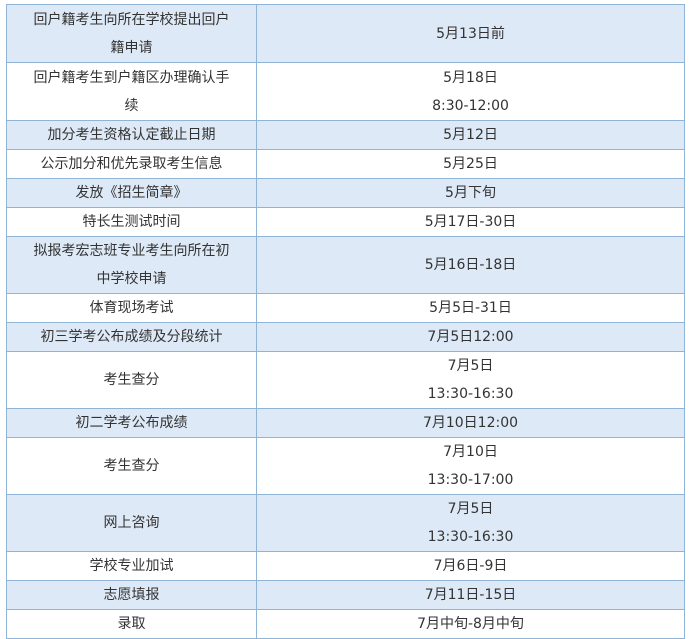 Image resolution: width=691 pixels, height=639 pixels. Describe the element at coordinates (470, 566) in the screenshot. I see `event-date-cell: 7月6日-9日` at that location.